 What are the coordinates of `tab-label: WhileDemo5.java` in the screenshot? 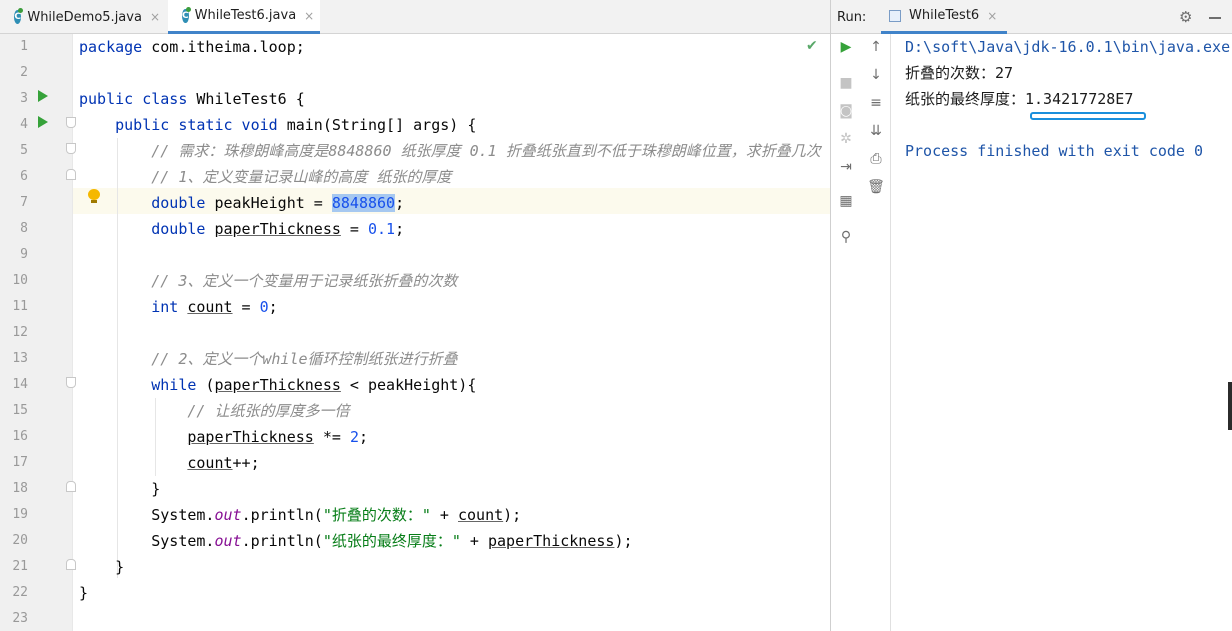 It's located at (84, 17).